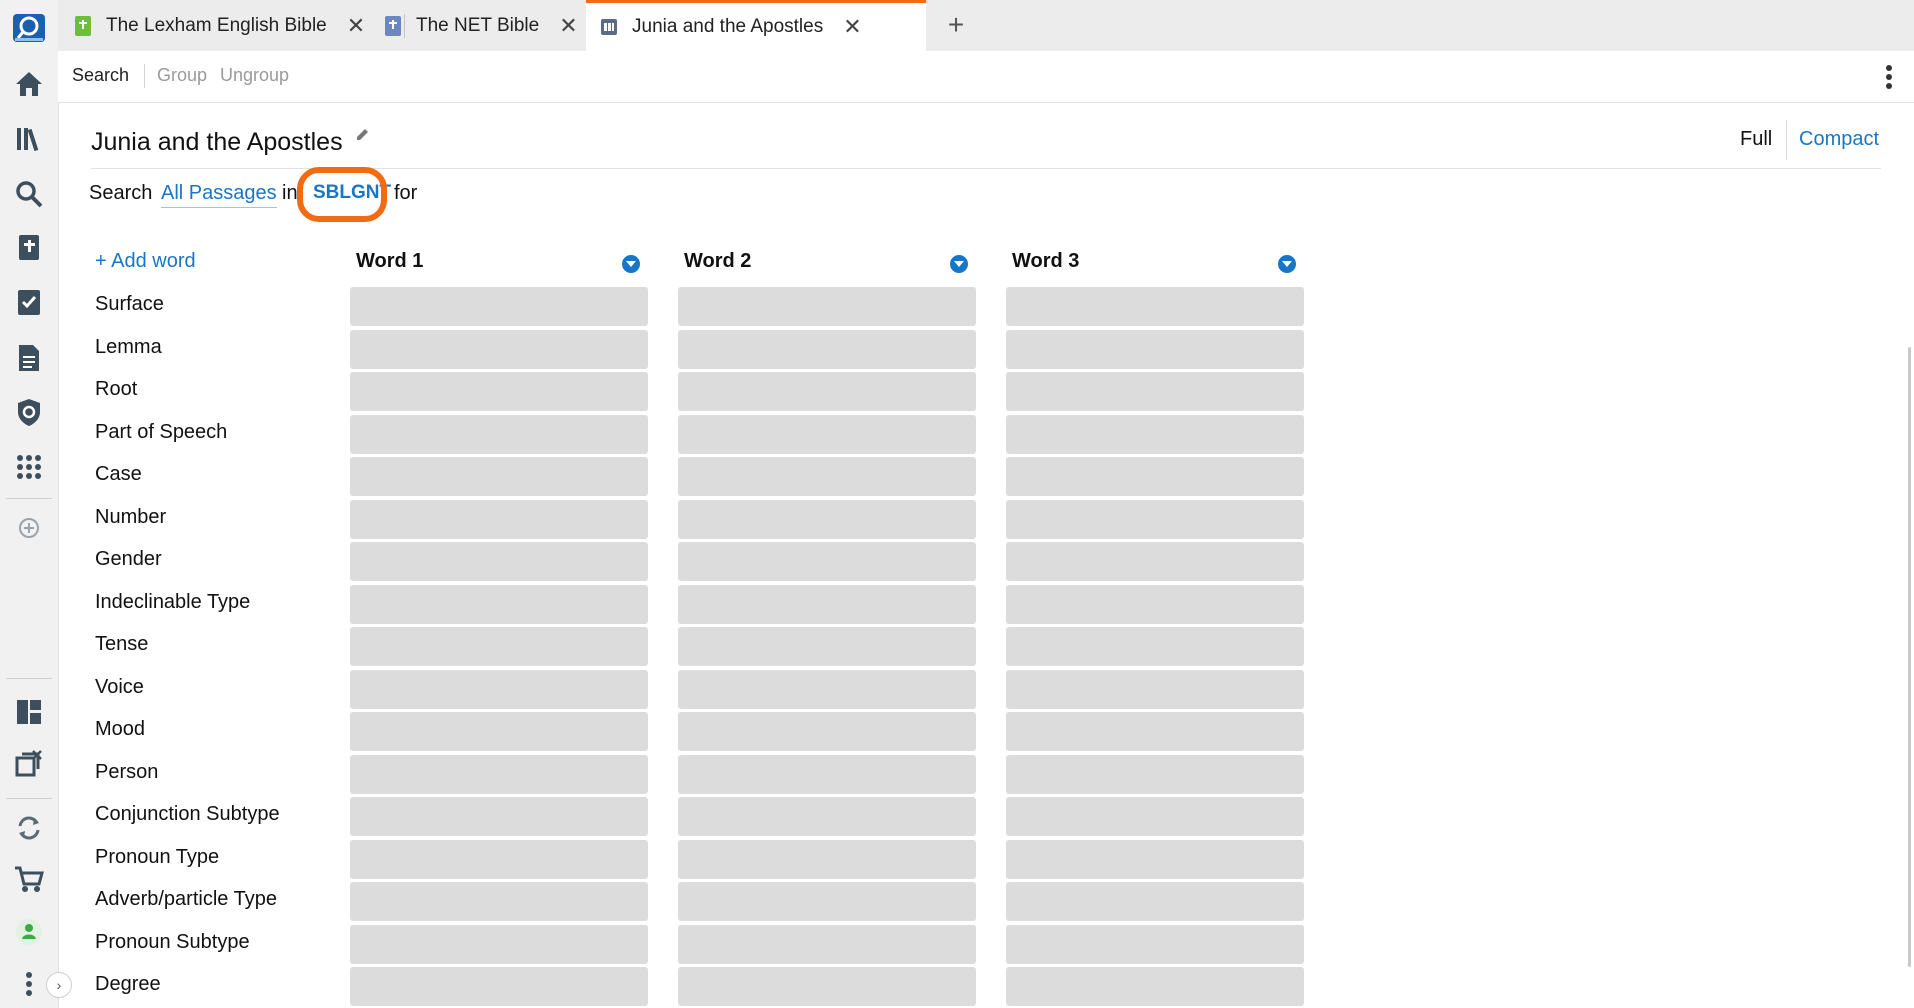 This screenshot has height=1008, width=1914. I want to click on word-column-header: Word 2, so click(827, 264).